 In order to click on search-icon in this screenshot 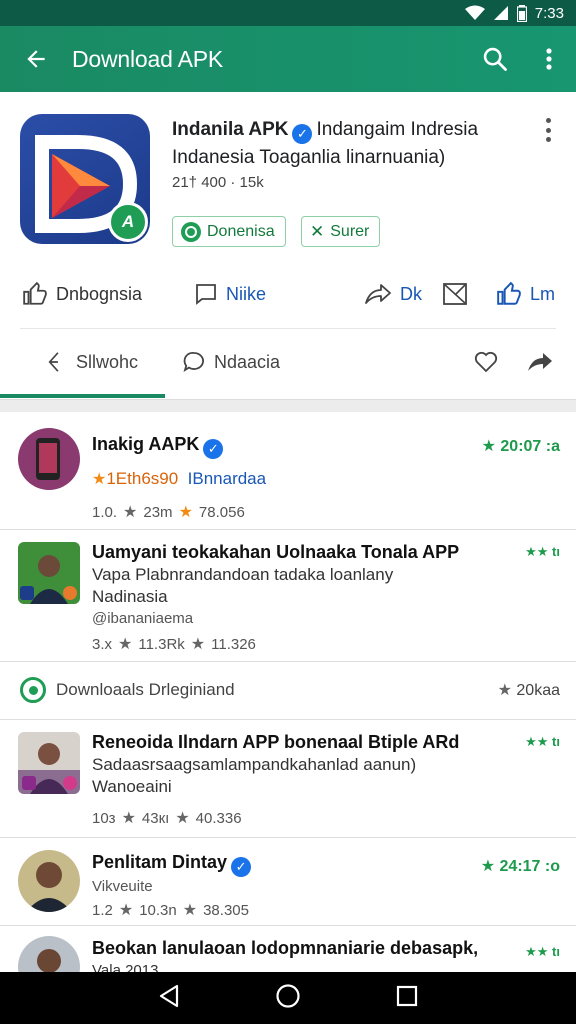, I will do `click(495, 59)`.